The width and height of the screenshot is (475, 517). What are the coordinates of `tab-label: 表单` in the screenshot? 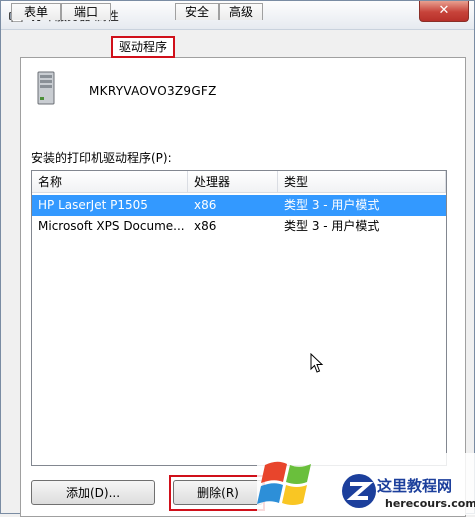 It's located at (35, 12).